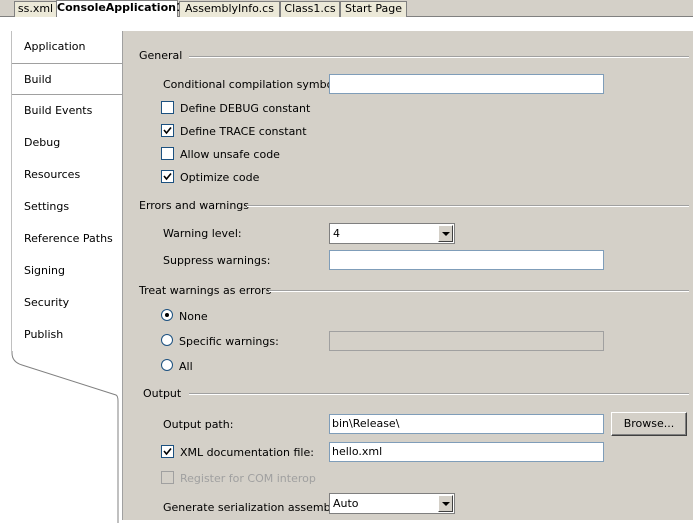 The height and width of the screenshot is (523, 693). Describe the element at coordinates (310, 9) in the screenshot. I see `tab-class1-cs: Class1.cs` at that location.